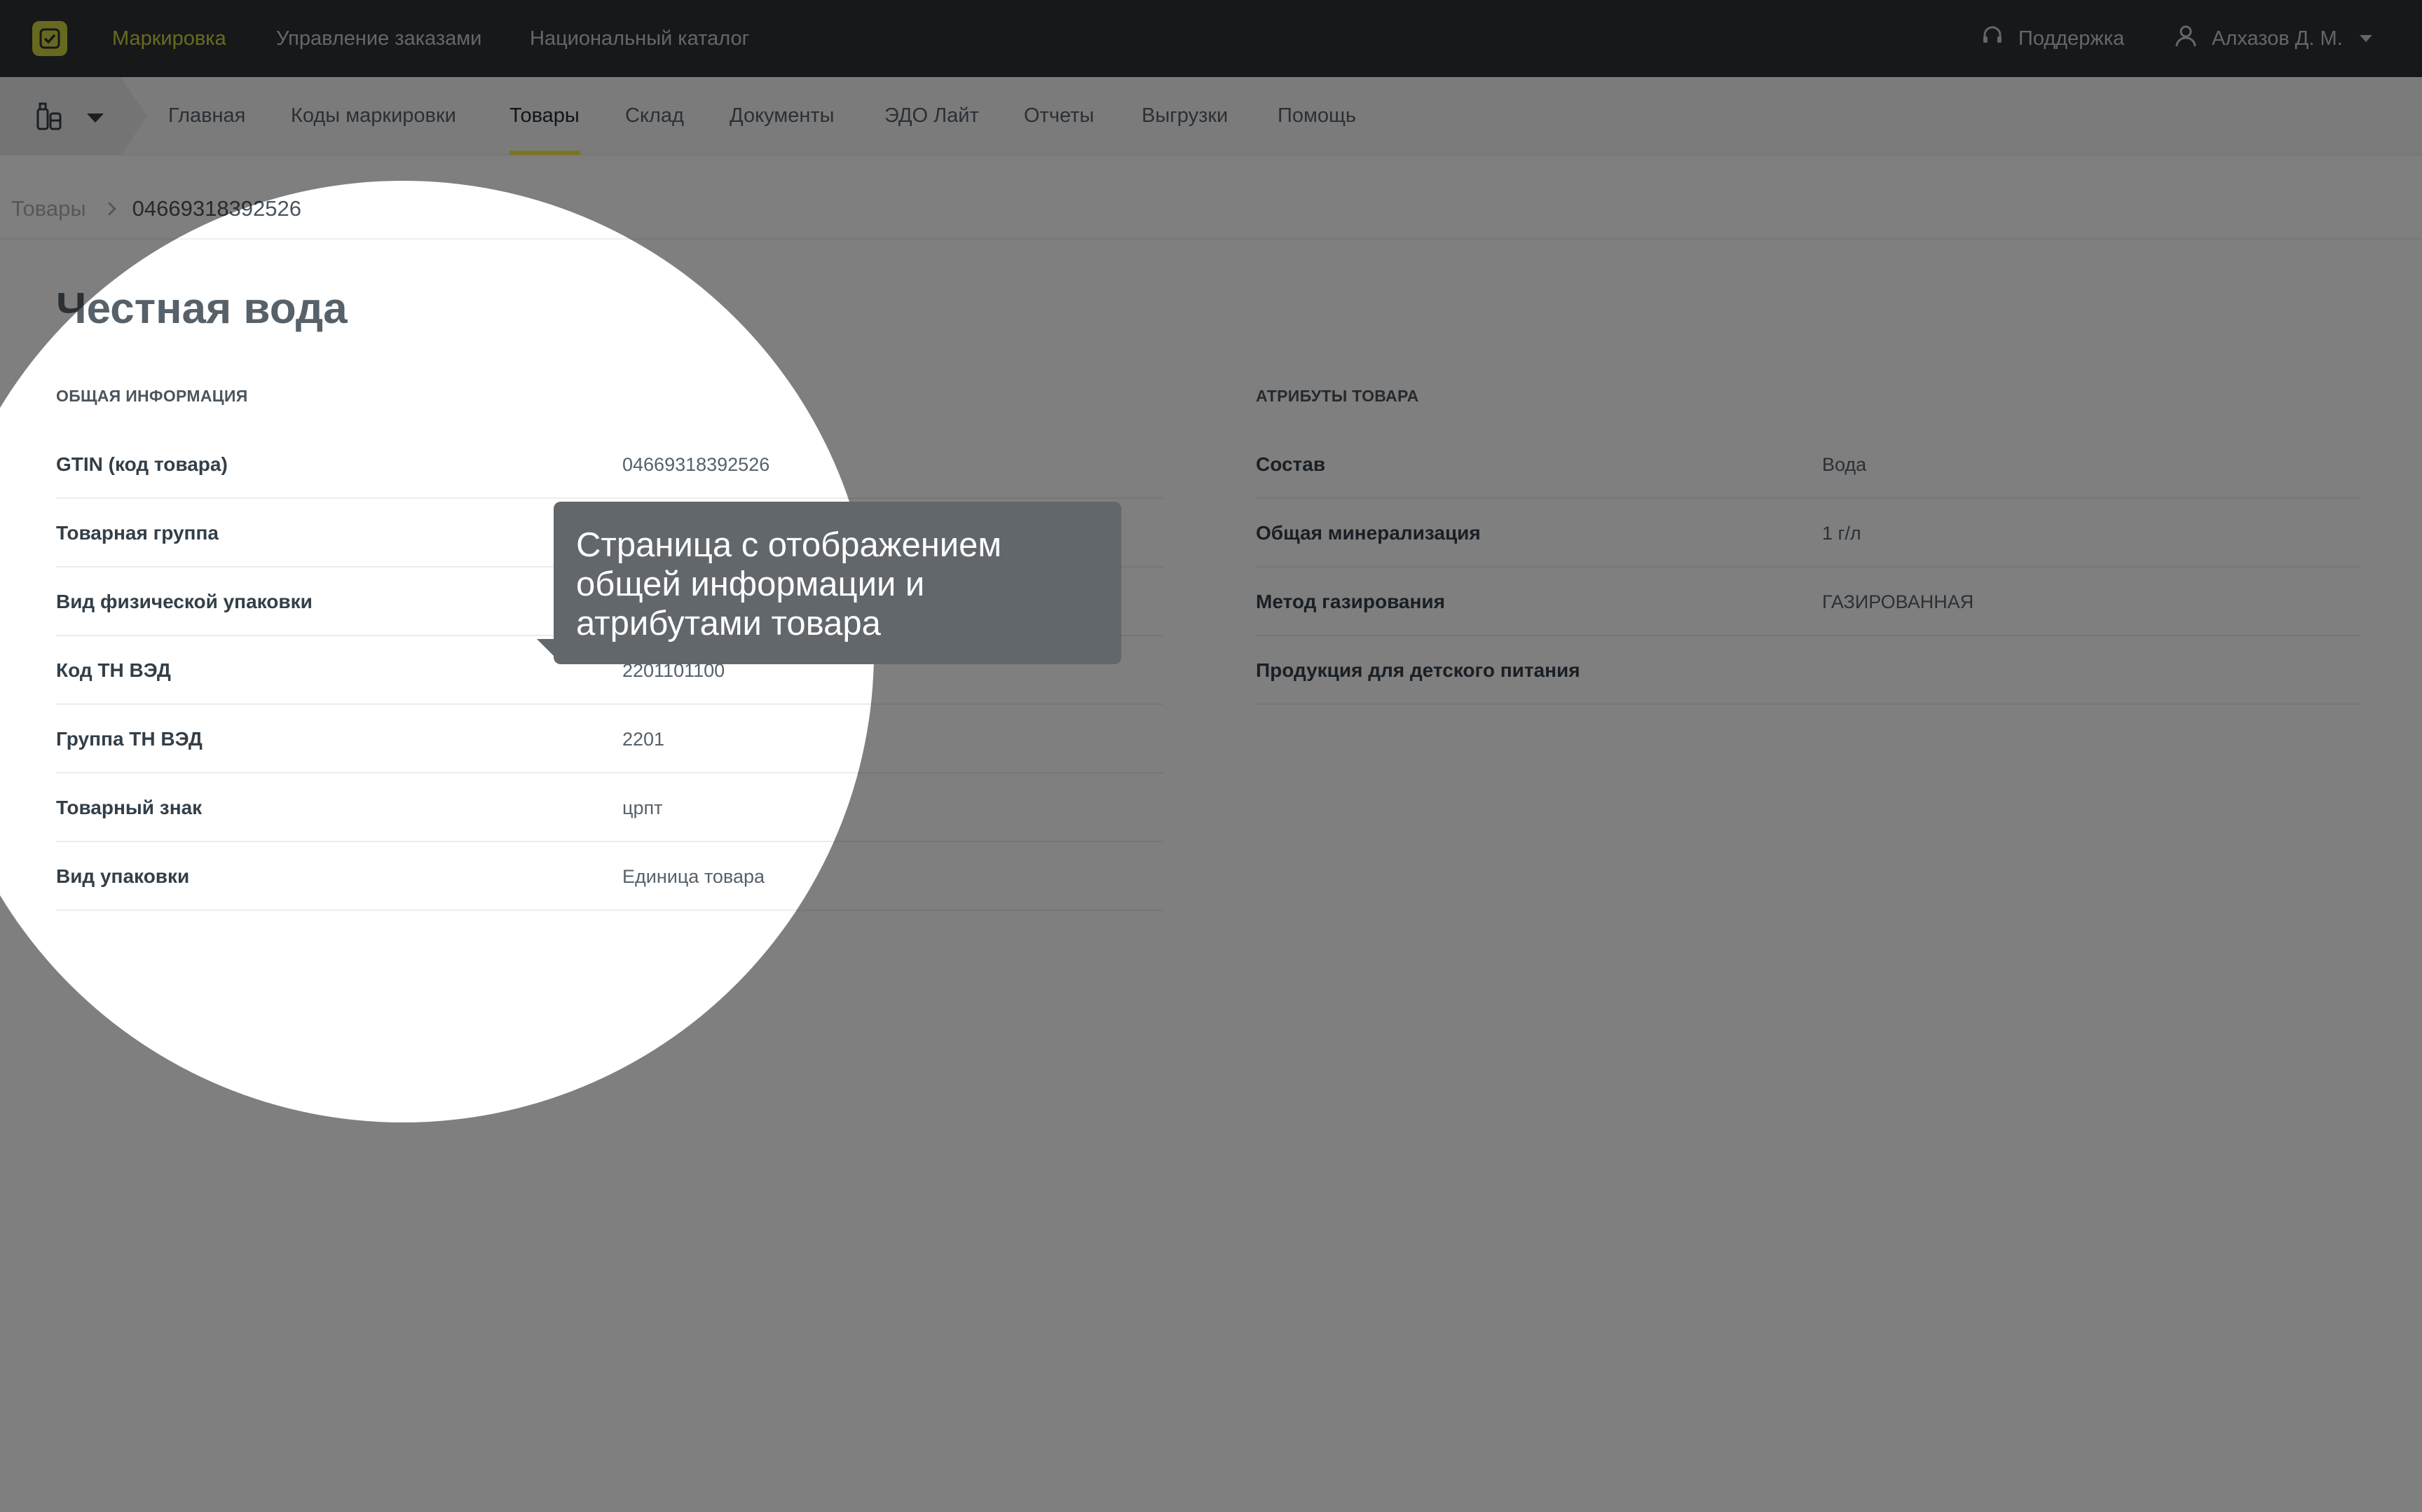 The height and width of the screenshot is (1512, 2422). I want to click on general-row: Группа ТН ВЭД 2201, so click(609, 739).